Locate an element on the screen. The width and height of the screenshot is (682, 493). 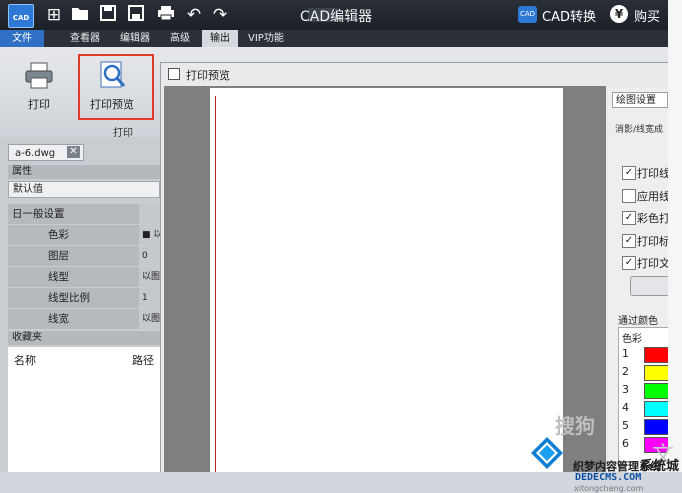
property-key: 线型 is located at coordinates (58, 277).